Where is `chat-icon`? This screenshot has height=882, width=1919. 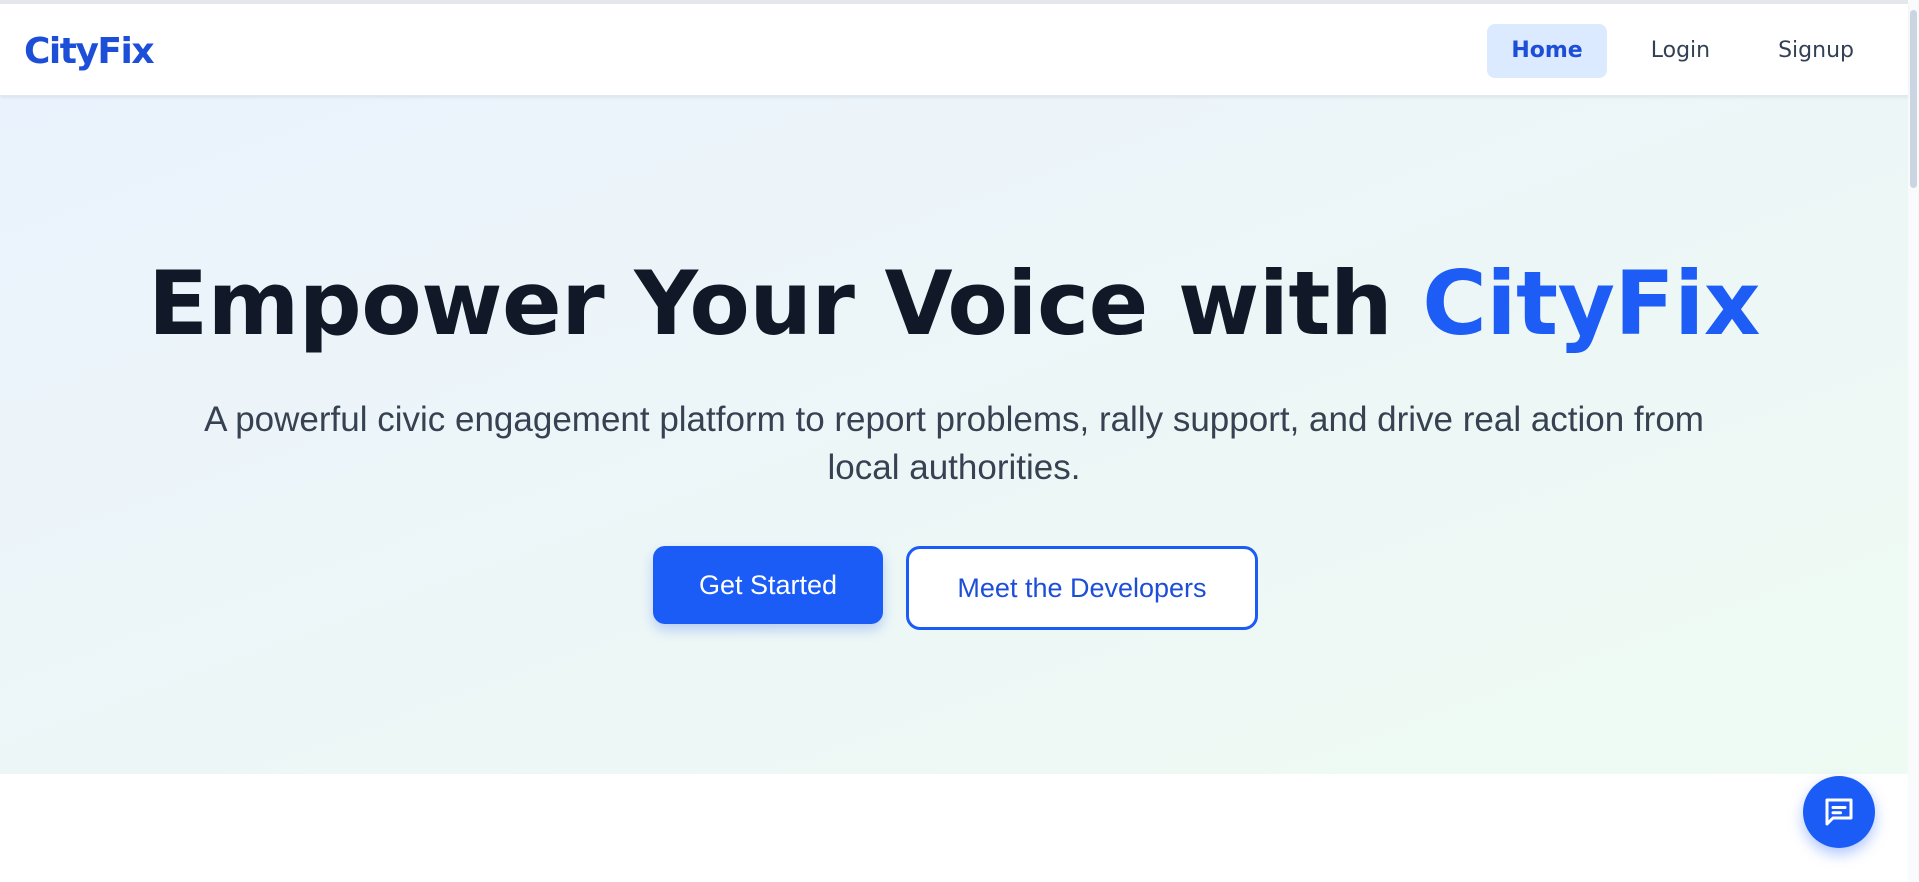
chat-icon is located at coordinates (1839, 812).